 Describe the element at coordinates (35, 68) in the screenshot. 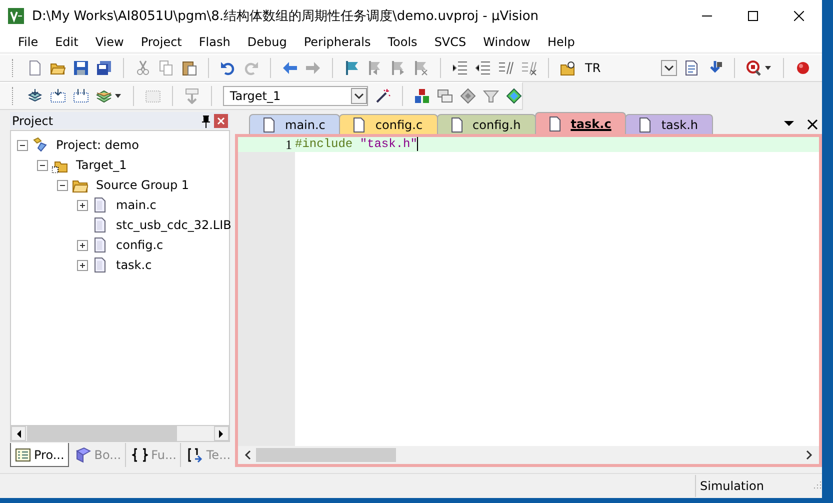

I see `new-file-icon` at that location.